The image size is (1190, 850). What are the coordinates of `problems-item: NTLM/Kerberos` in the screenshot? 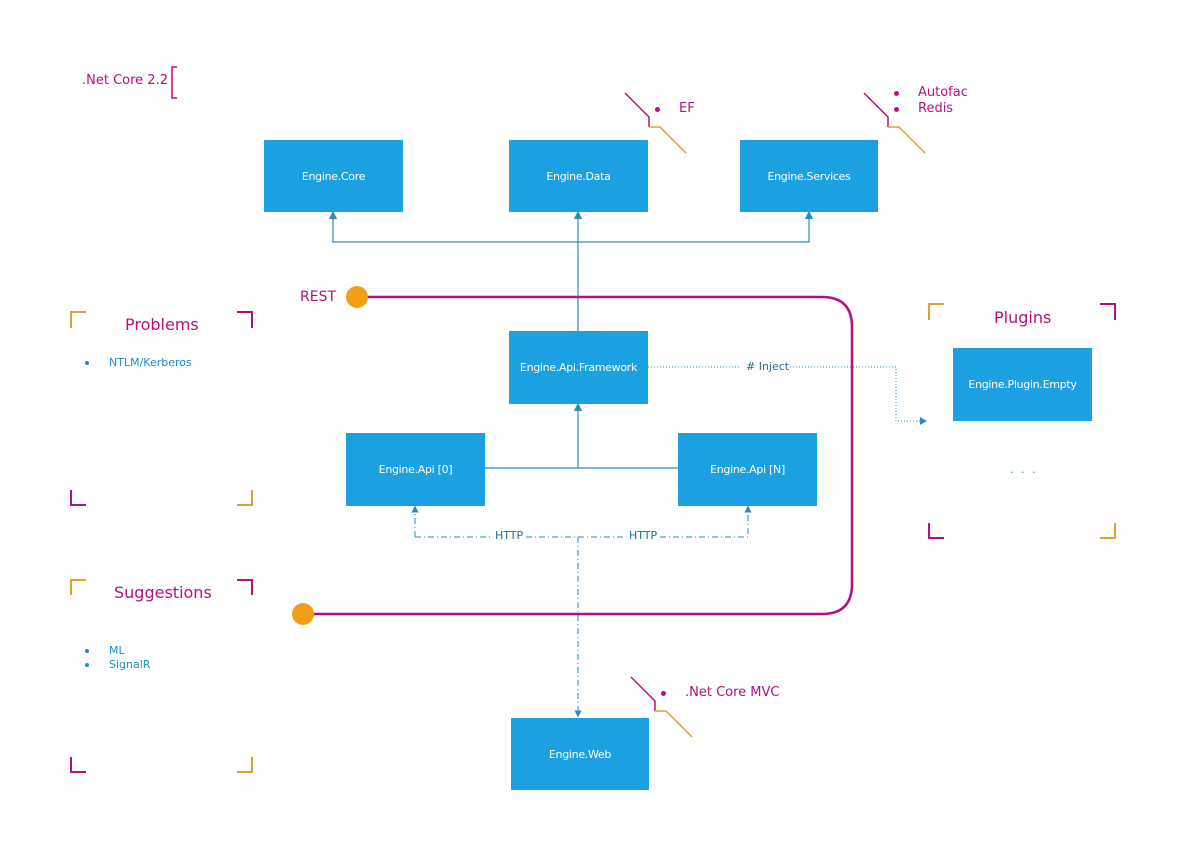 It's located at (137, 363).